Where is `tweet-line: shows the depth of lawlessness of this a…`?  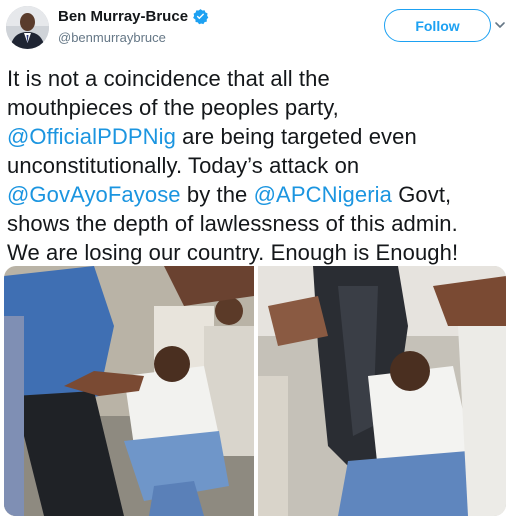 tweet-line: shows the depth of lawlessness of this a… is located at coordinates (257, 223).